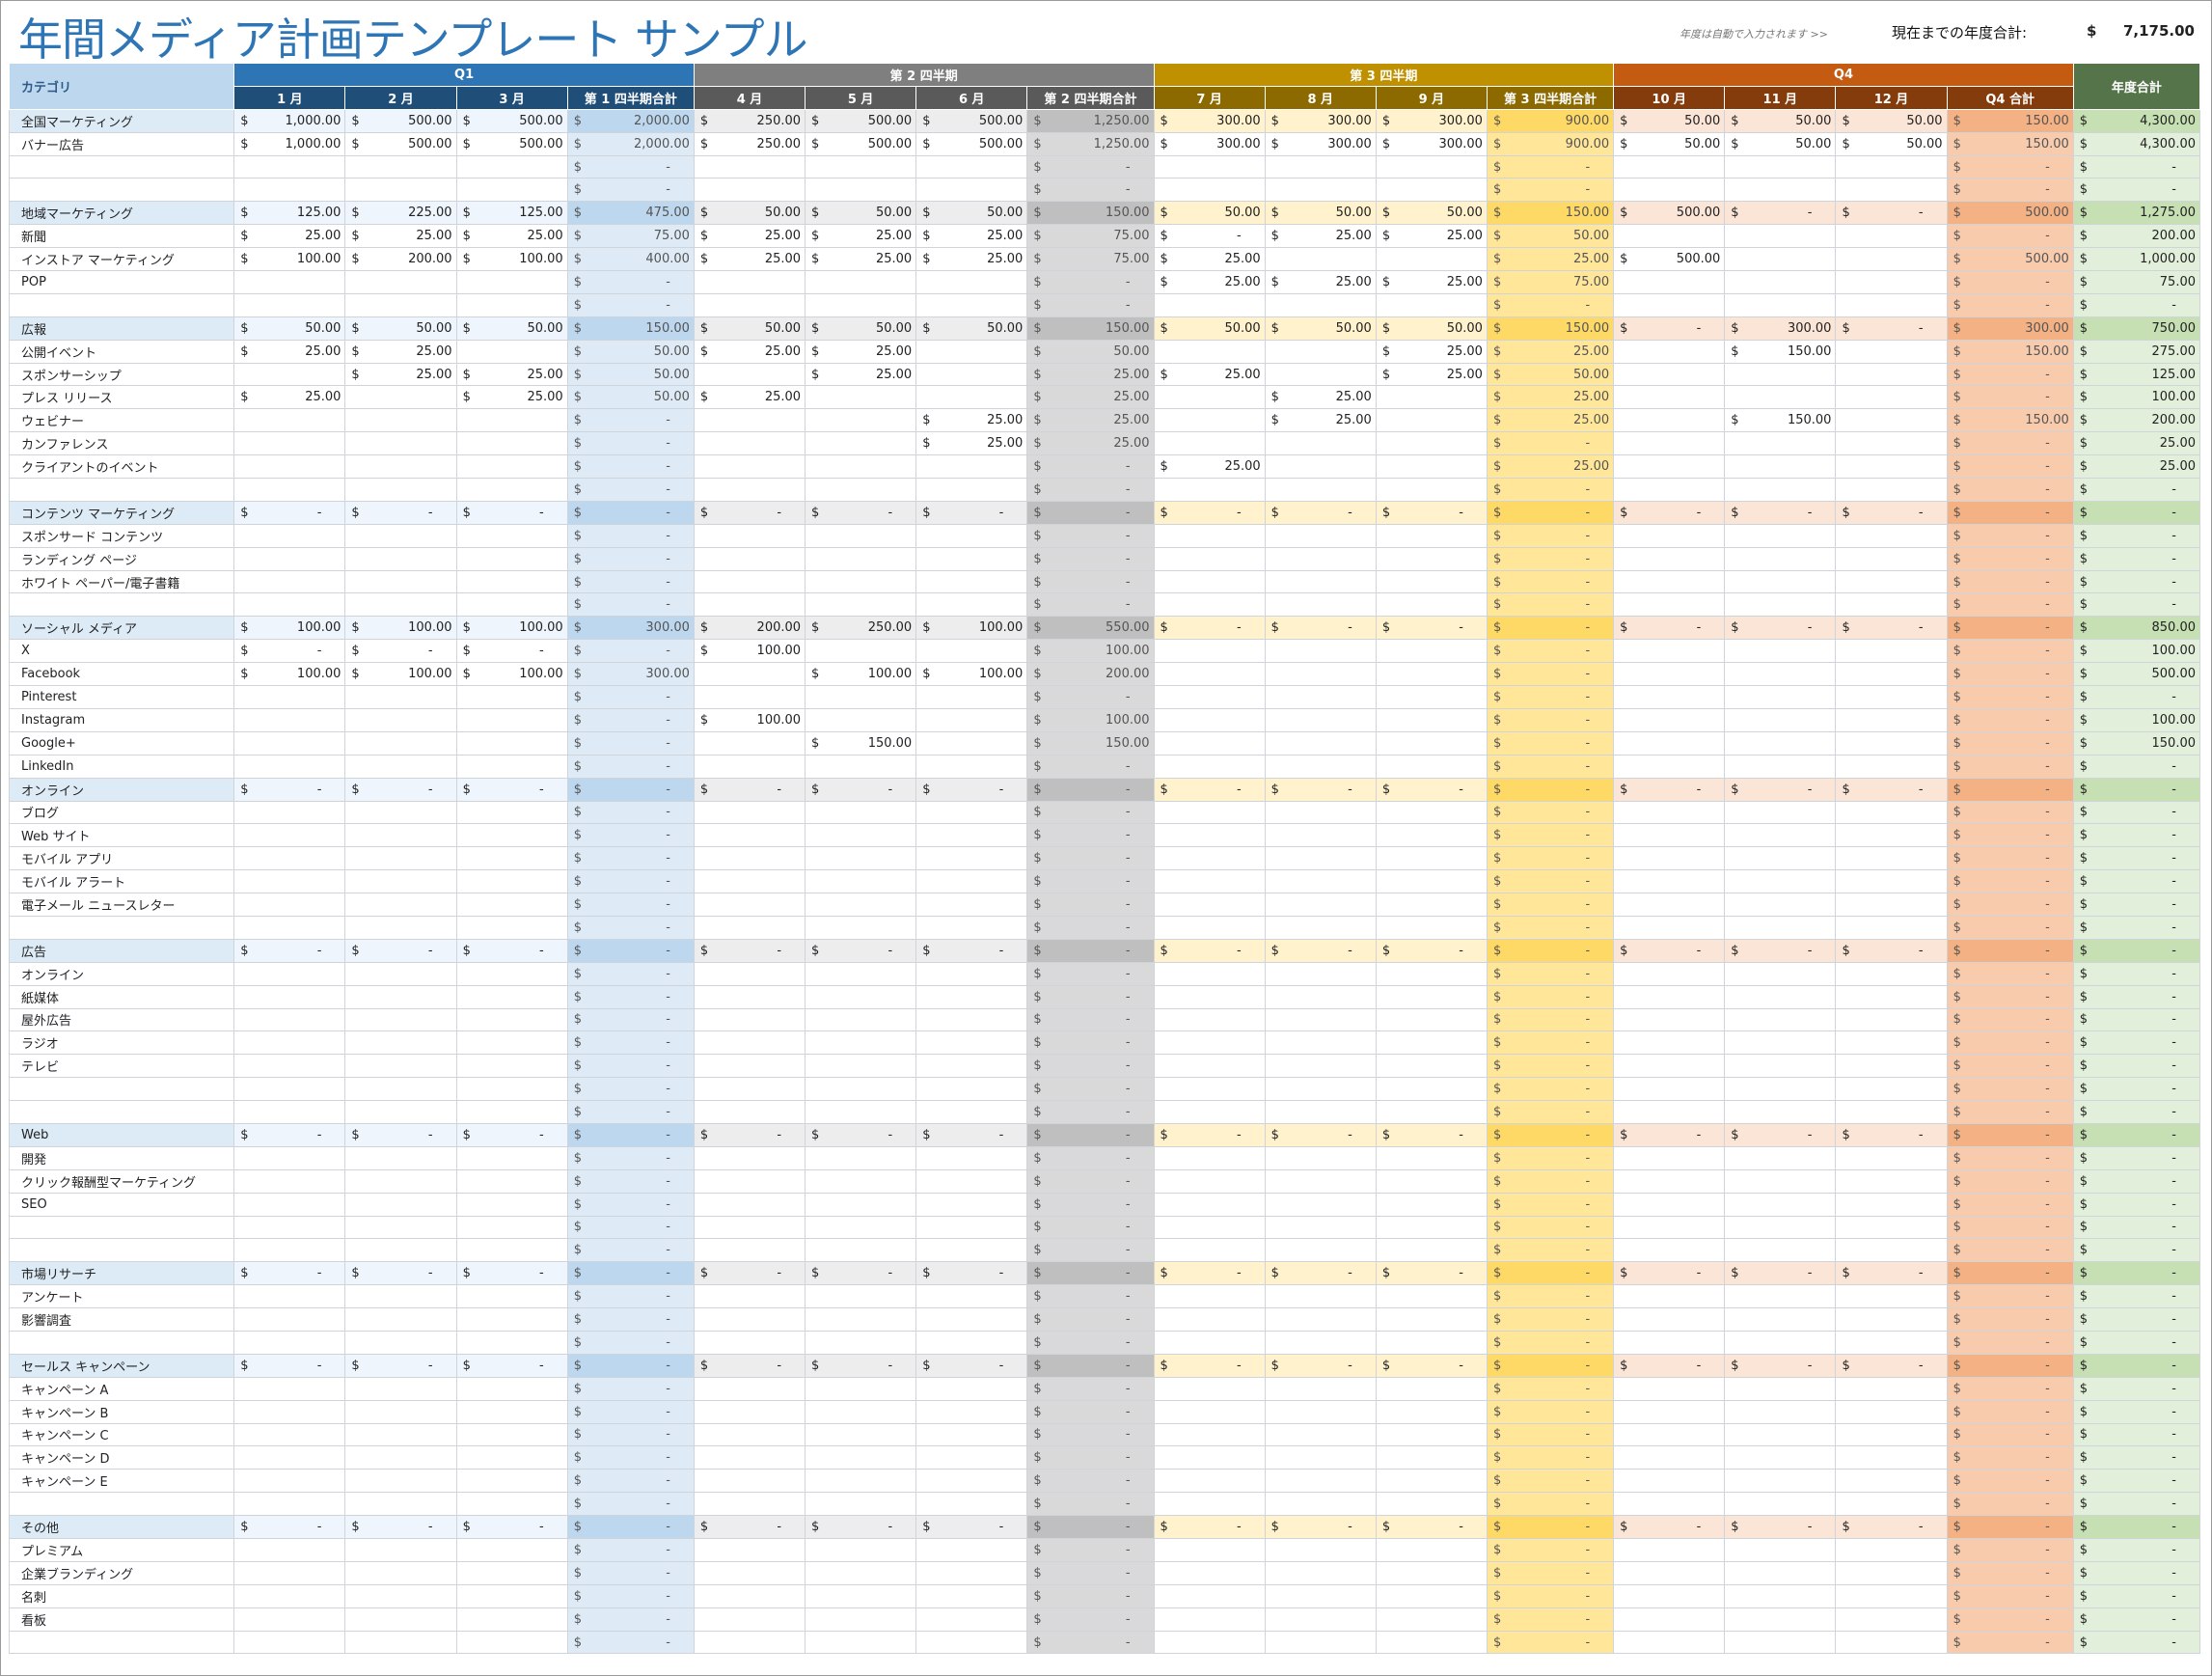 Image resolution: width=2212 pixels, height=1676 pixels. What do you see at coordinates (1209, 143) in the screenshot?
I see `month-cell: $300.00` at bounding box center [1209, 143].